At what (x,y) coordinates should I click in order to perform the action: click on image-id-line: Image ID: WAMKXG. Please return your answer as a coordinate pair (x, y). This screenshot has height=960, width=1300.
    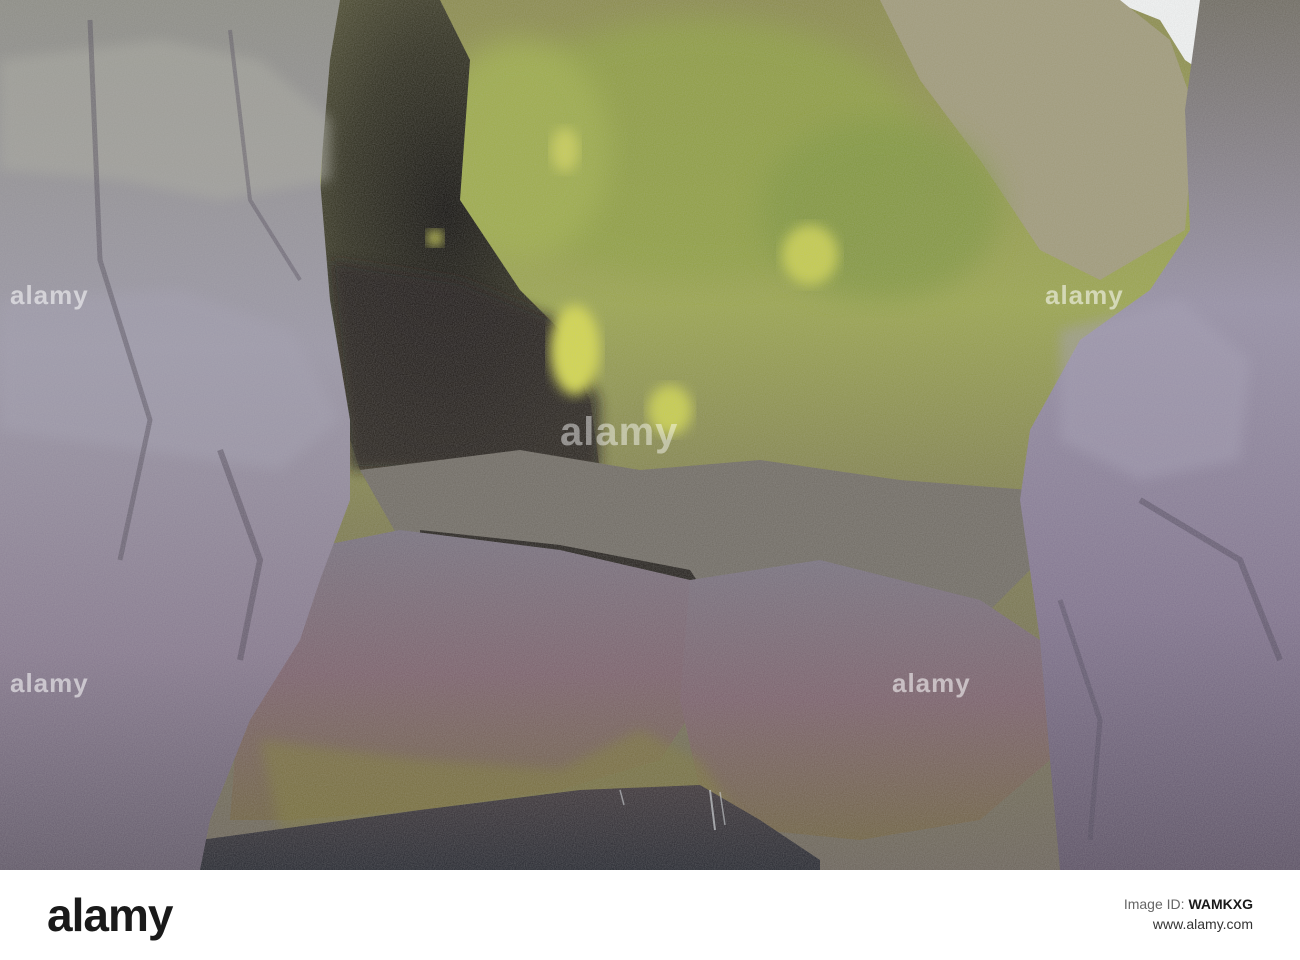
    Looking at the image, I should click on (1188, 904).